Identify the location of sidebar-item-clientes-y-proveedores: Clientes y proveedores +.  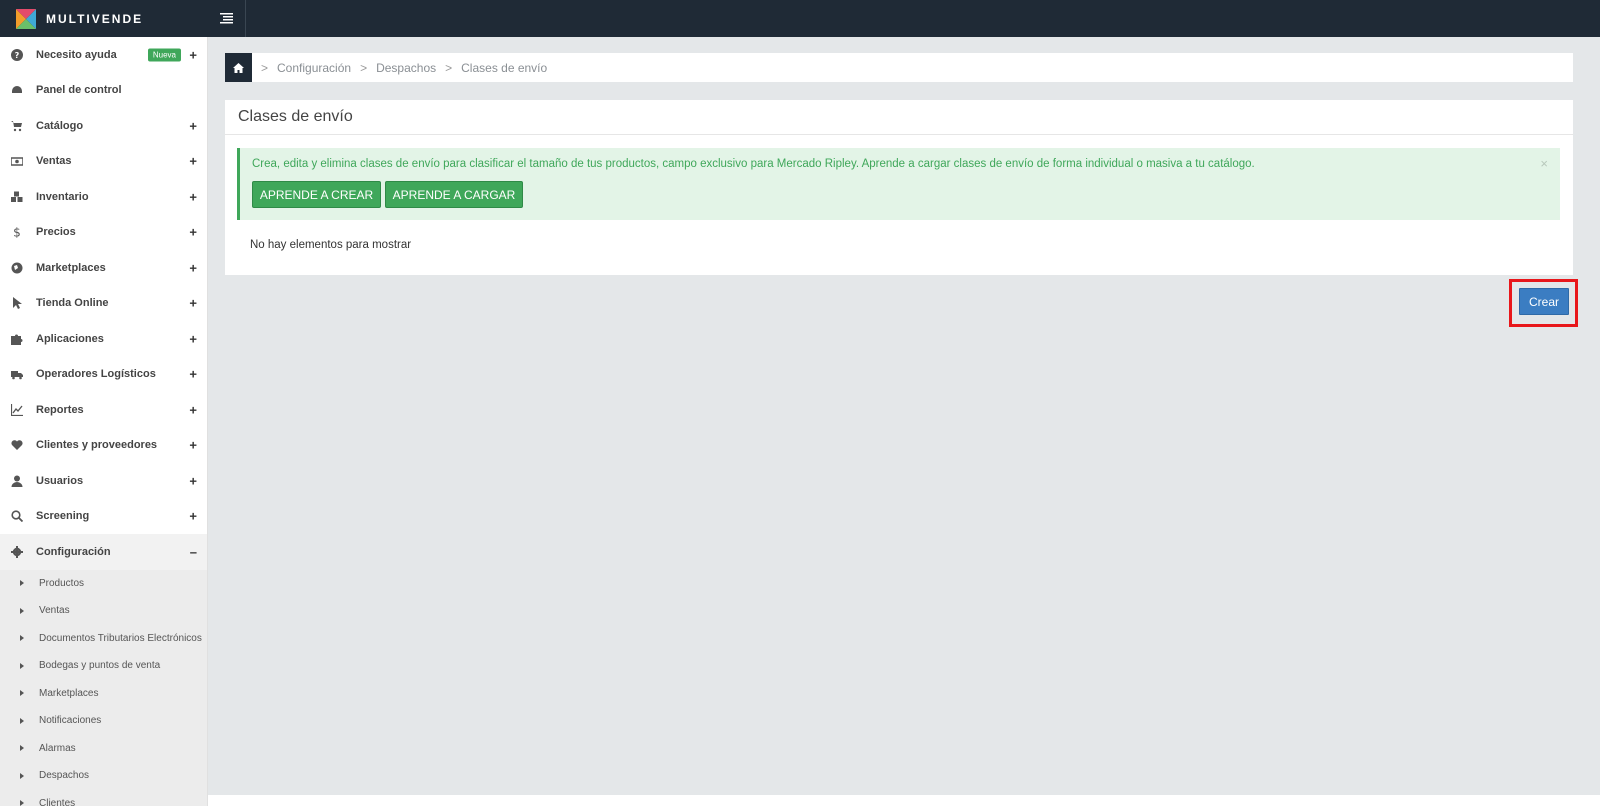
(103, 446).